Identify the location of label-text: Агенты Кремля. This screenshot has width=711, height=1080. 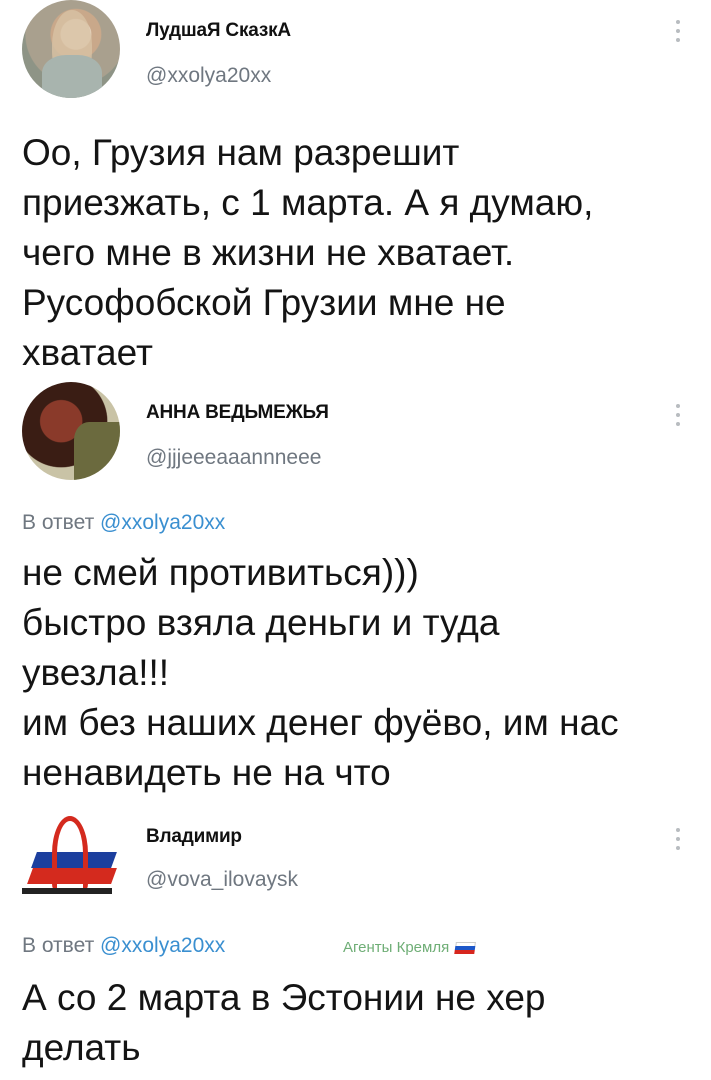
(396, 947).